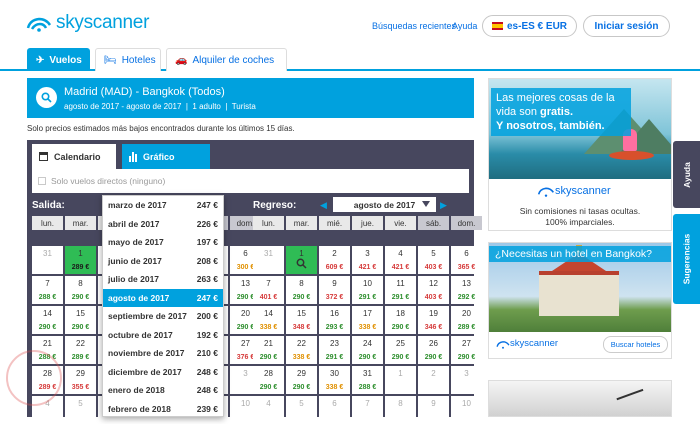  I want to click on day-price: 346 €, so click(433, 327).